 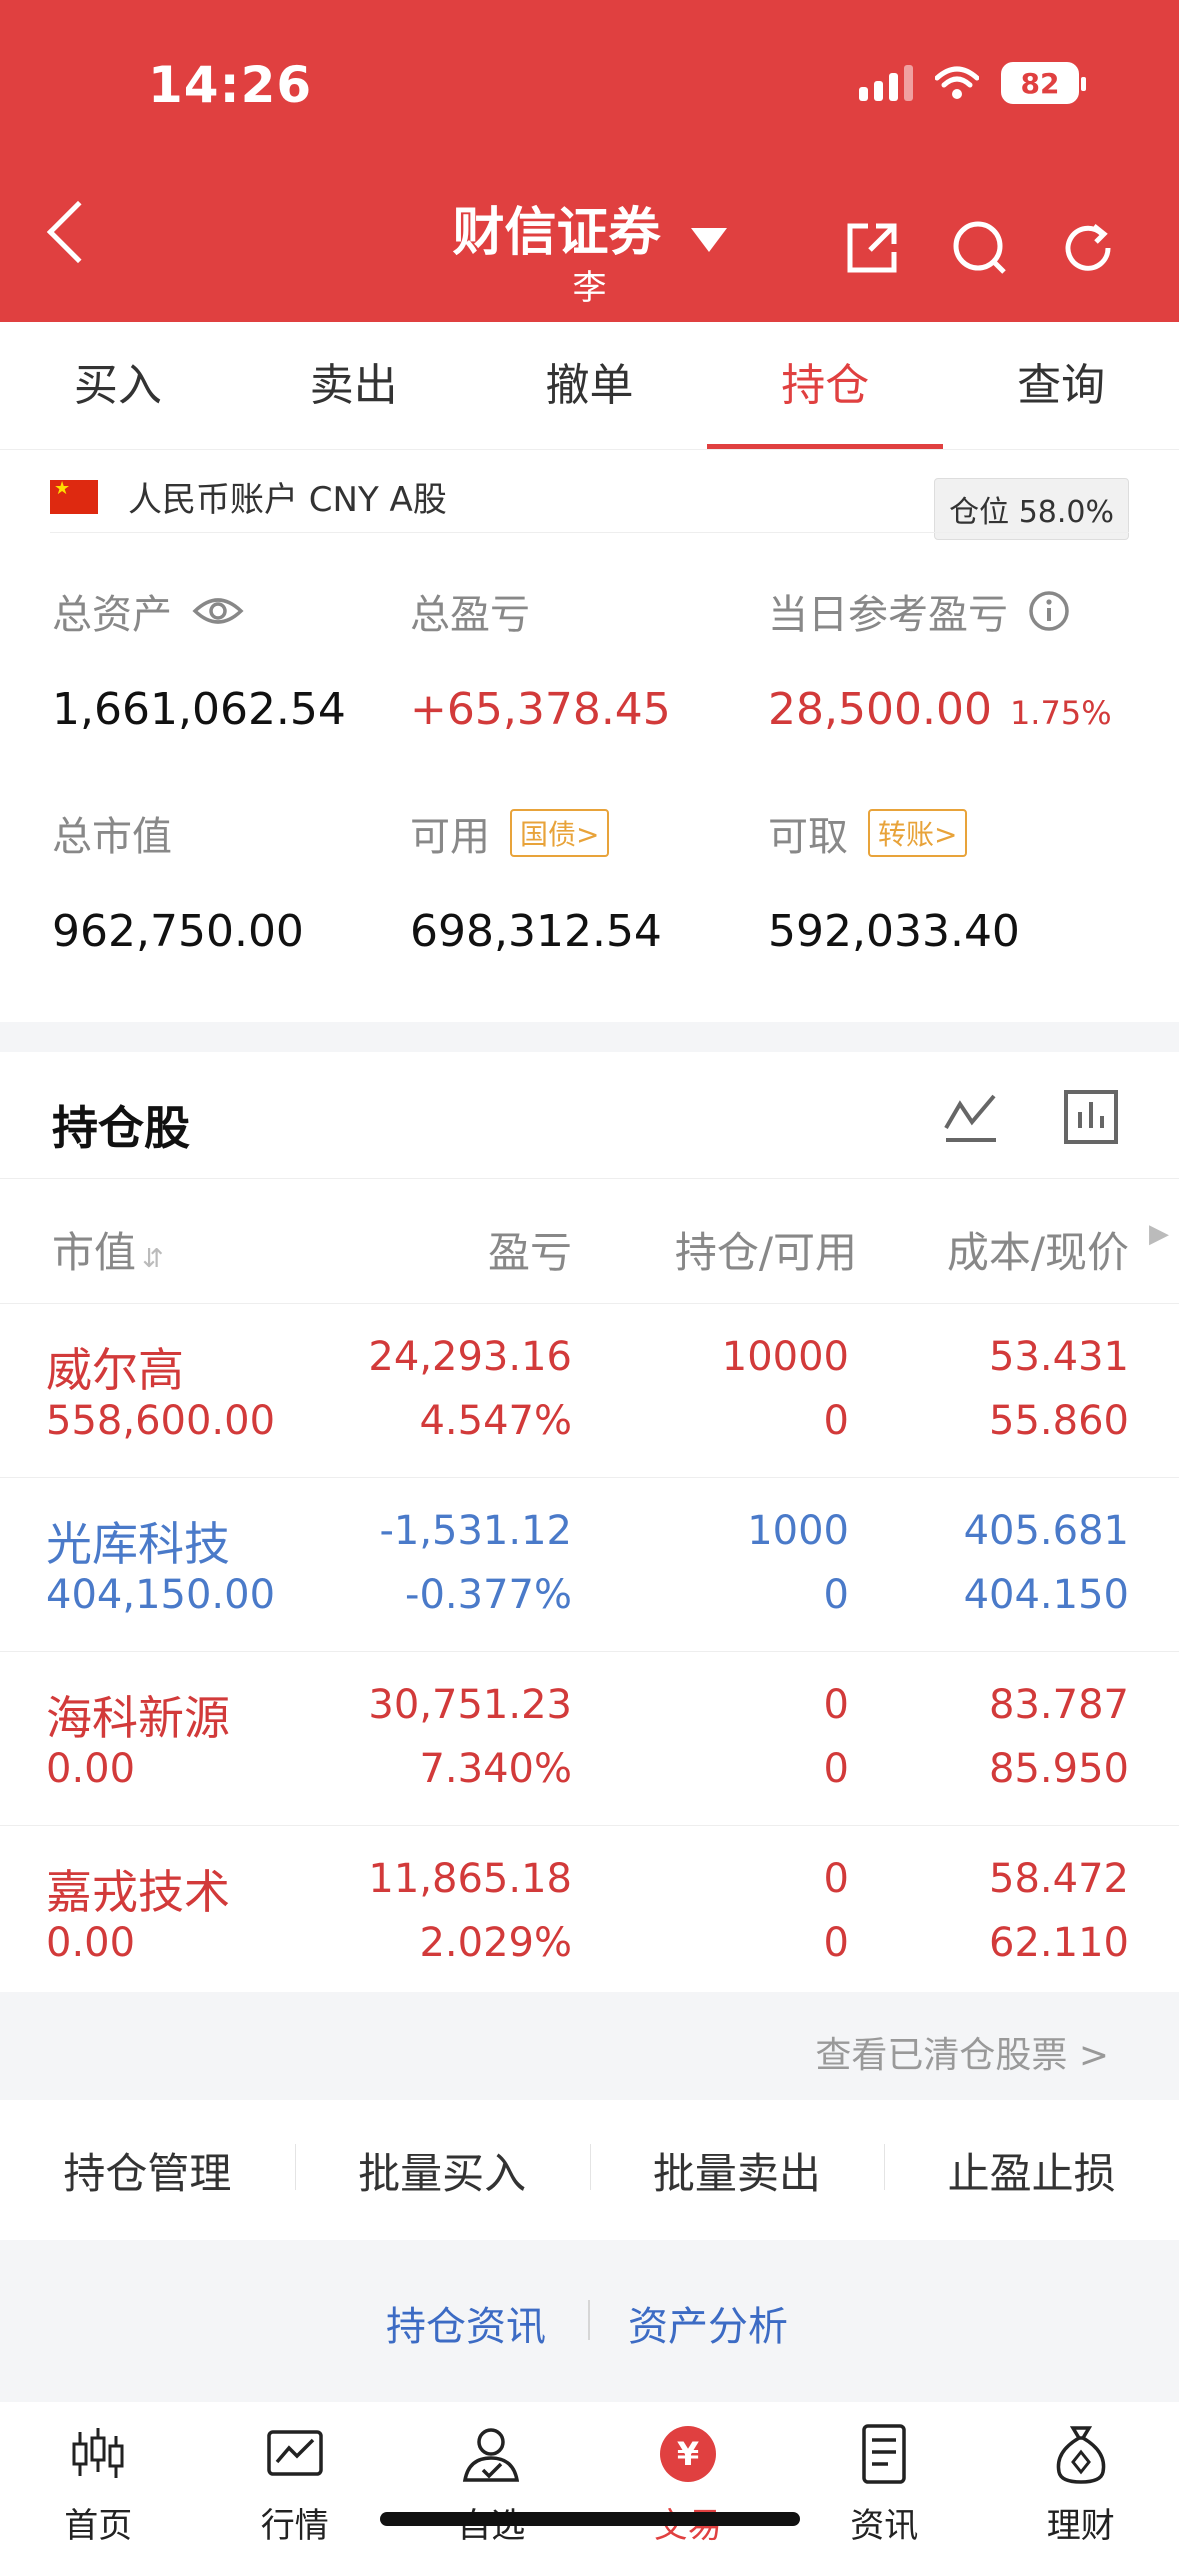 I want to click on stock-pl: -1,531.12, so click(x=475, y=1531).